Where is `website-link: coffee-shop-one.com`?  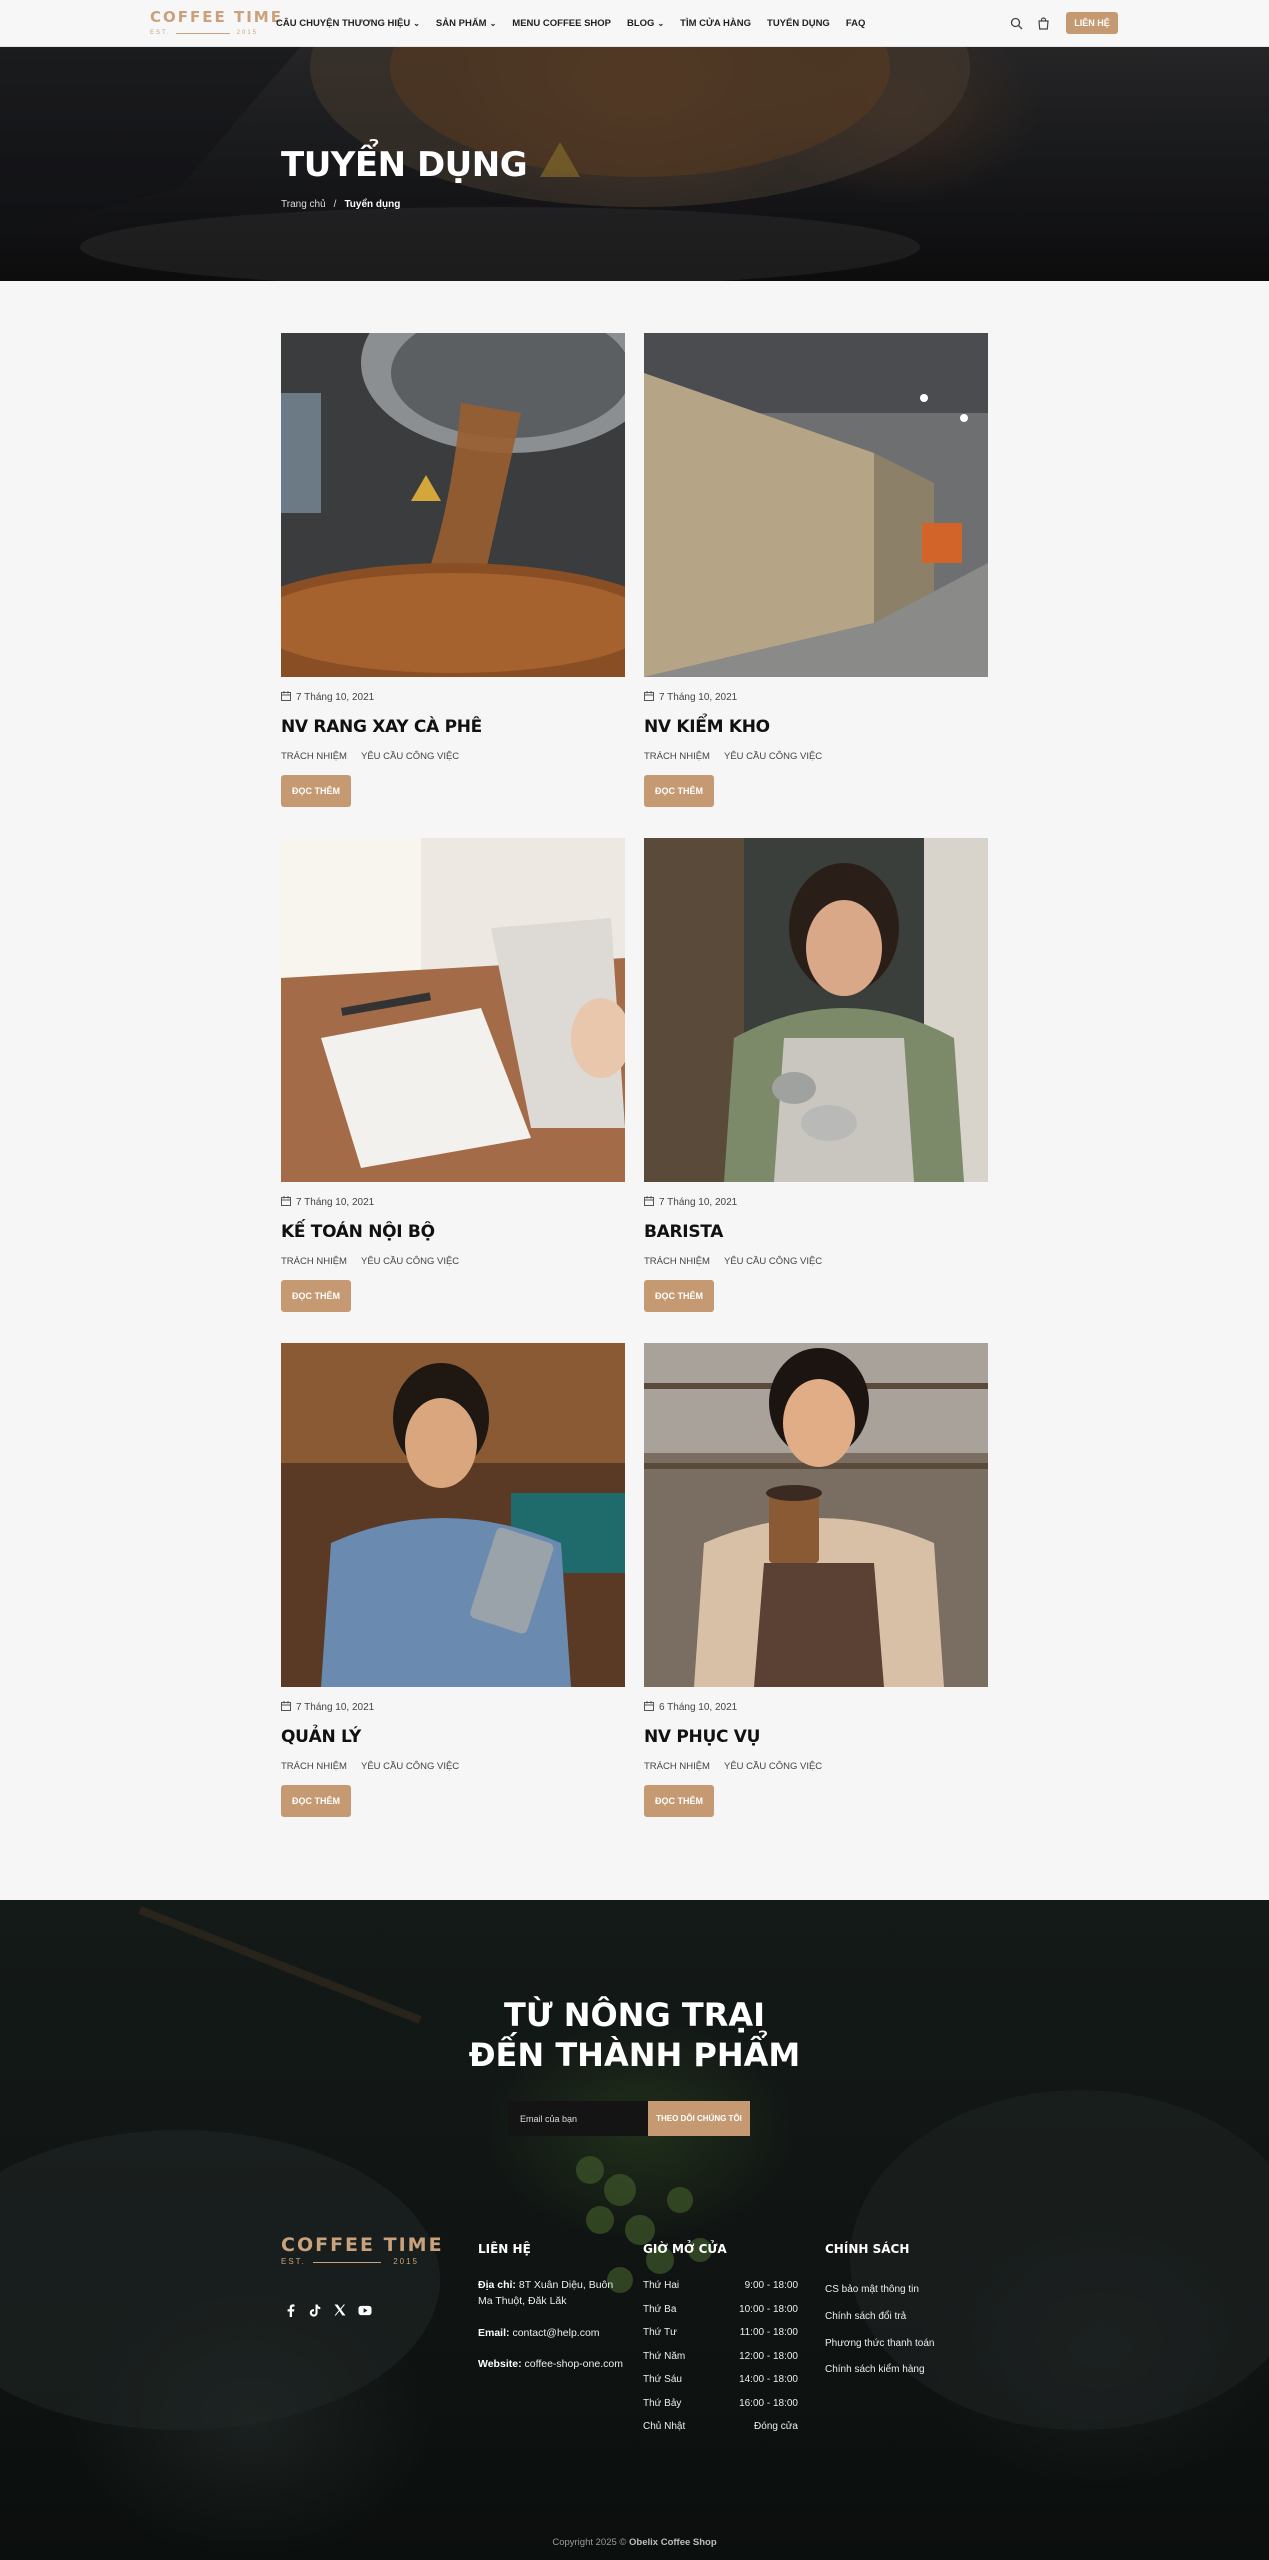 website-link: coffee-shop-one.com is located at coordinates (574, 2364).